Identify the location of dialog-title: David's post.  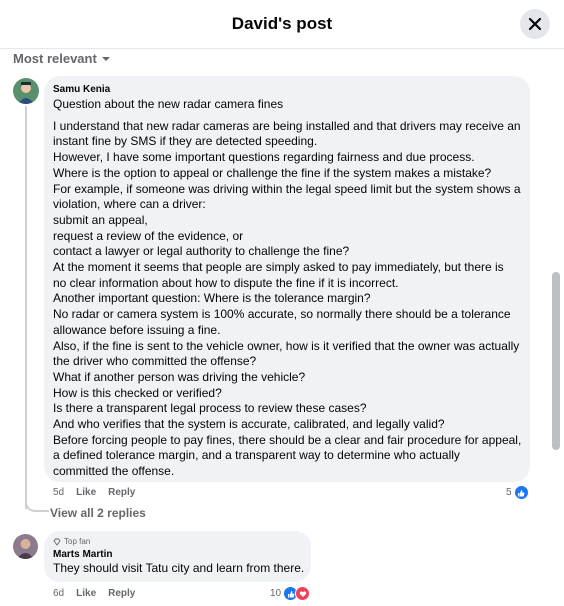
(282, 23).